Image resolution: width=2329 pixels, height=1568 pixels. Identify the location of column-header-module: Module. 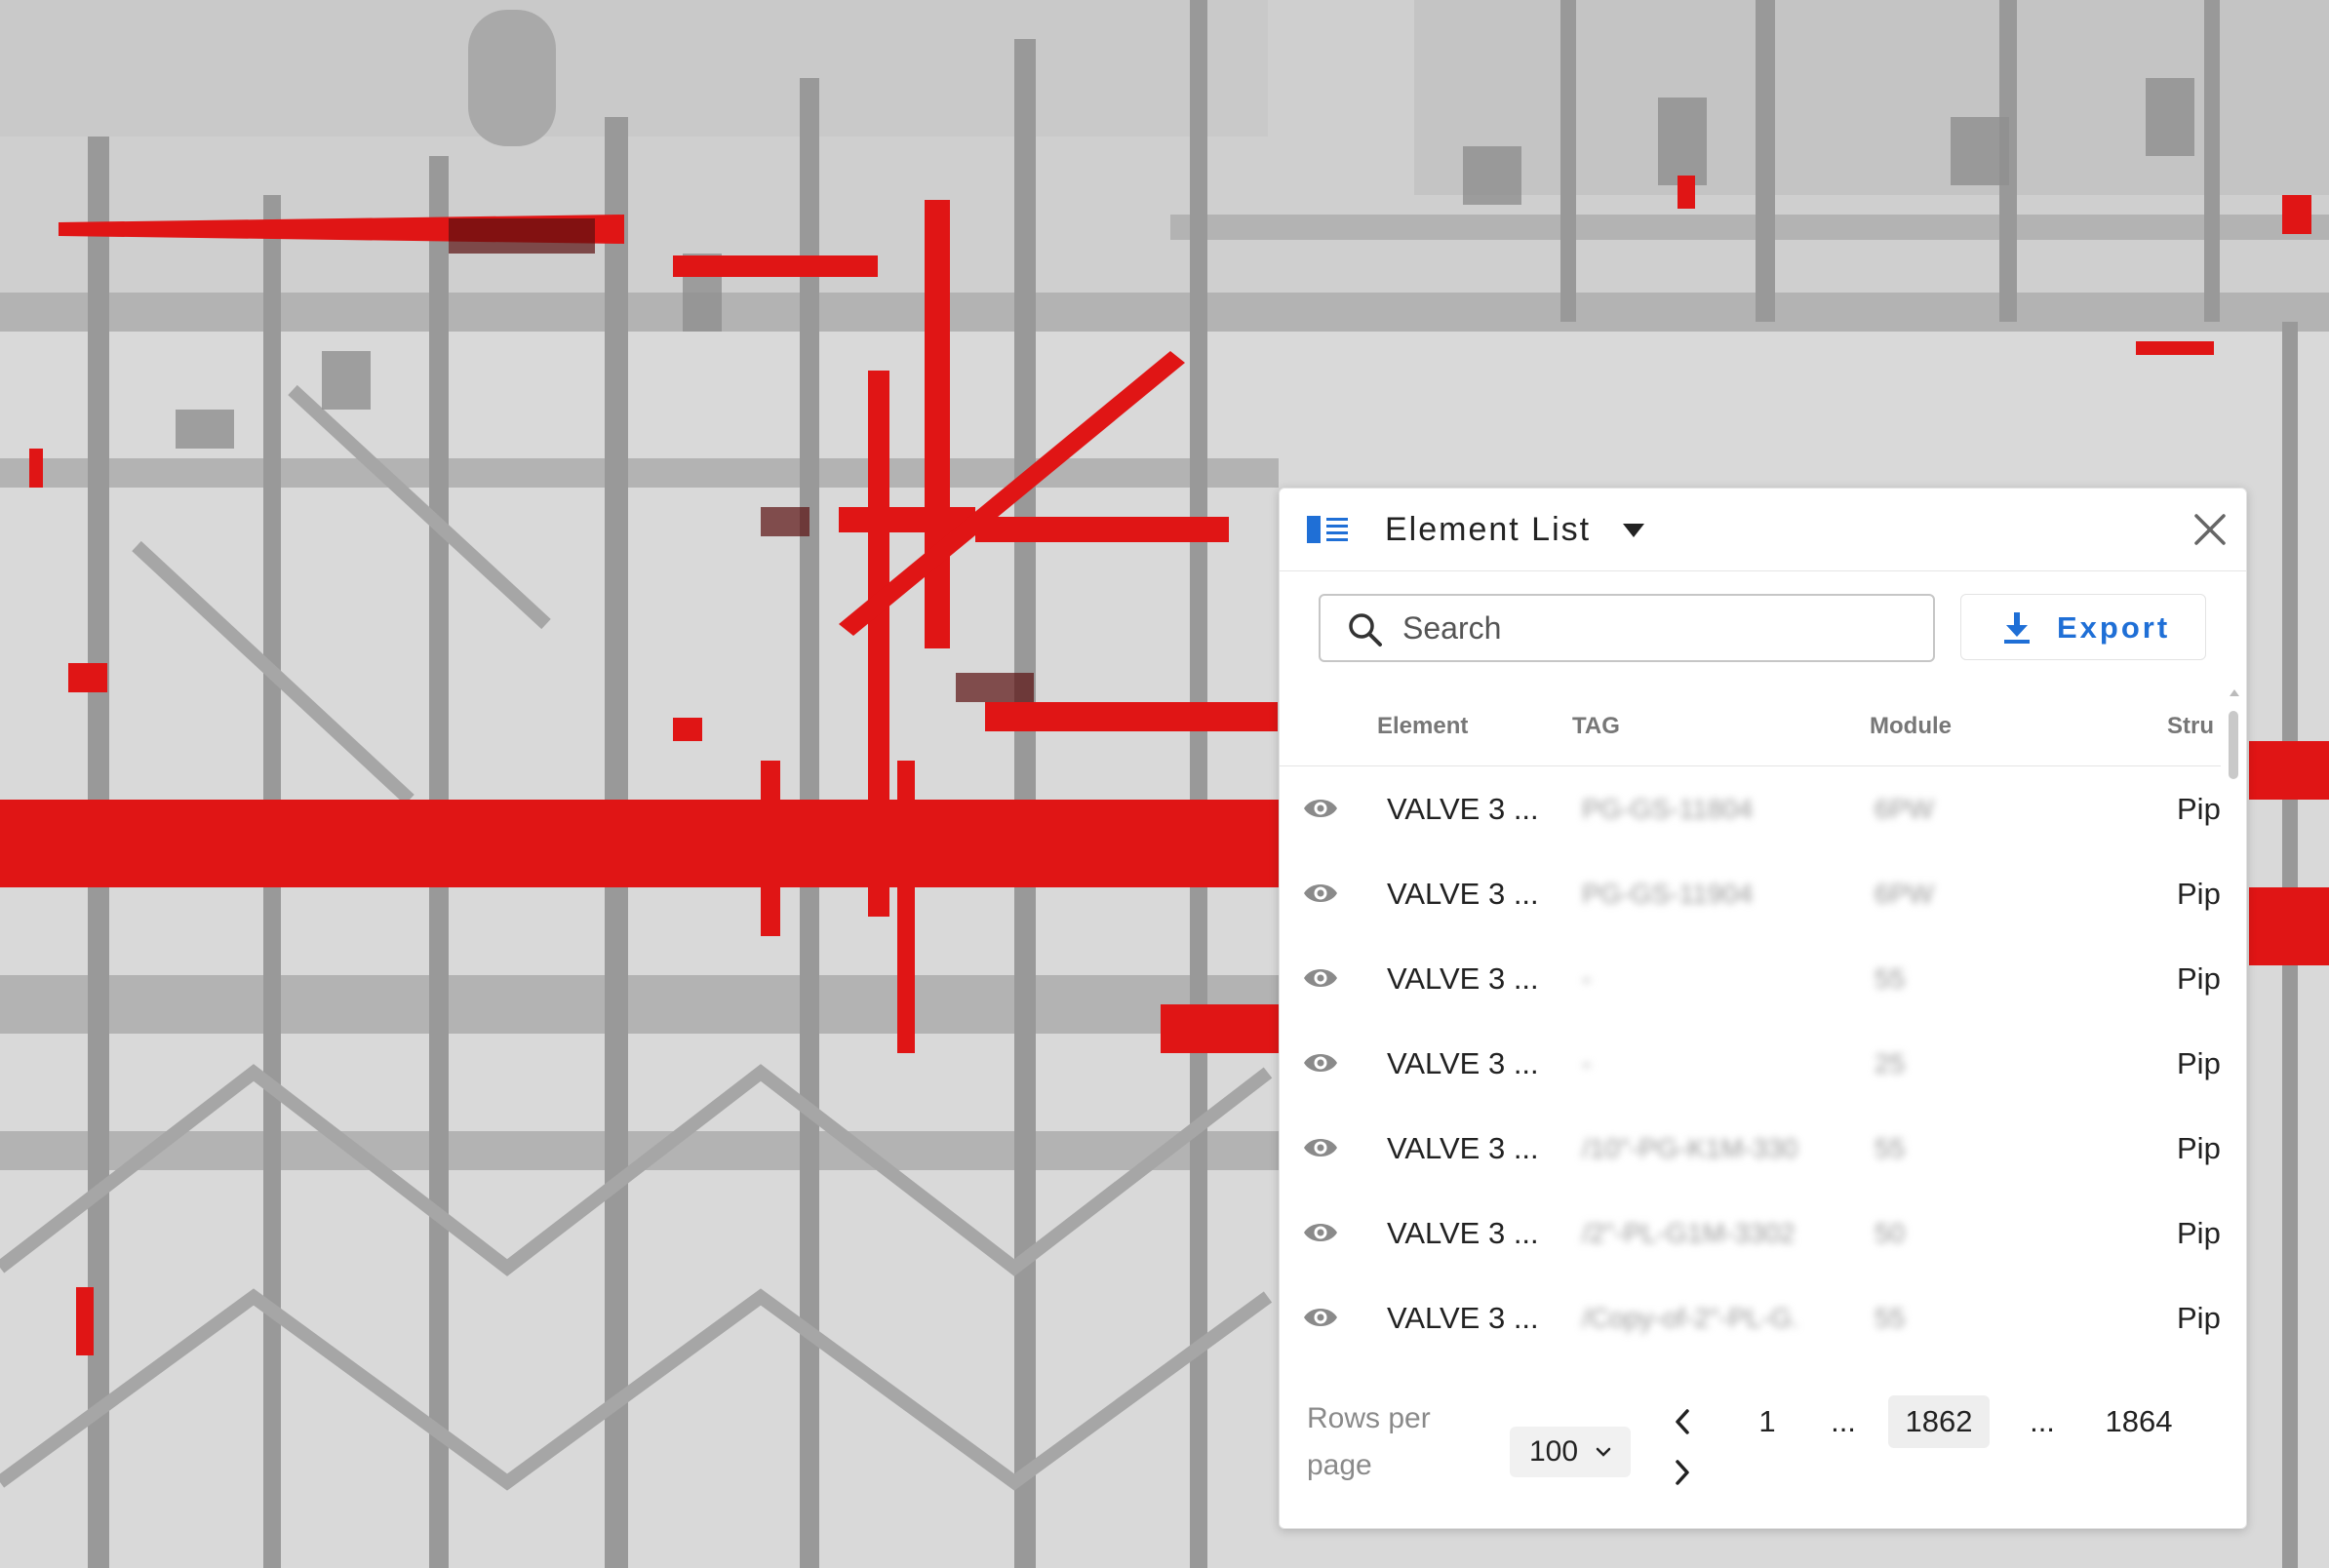
(1911, 726).